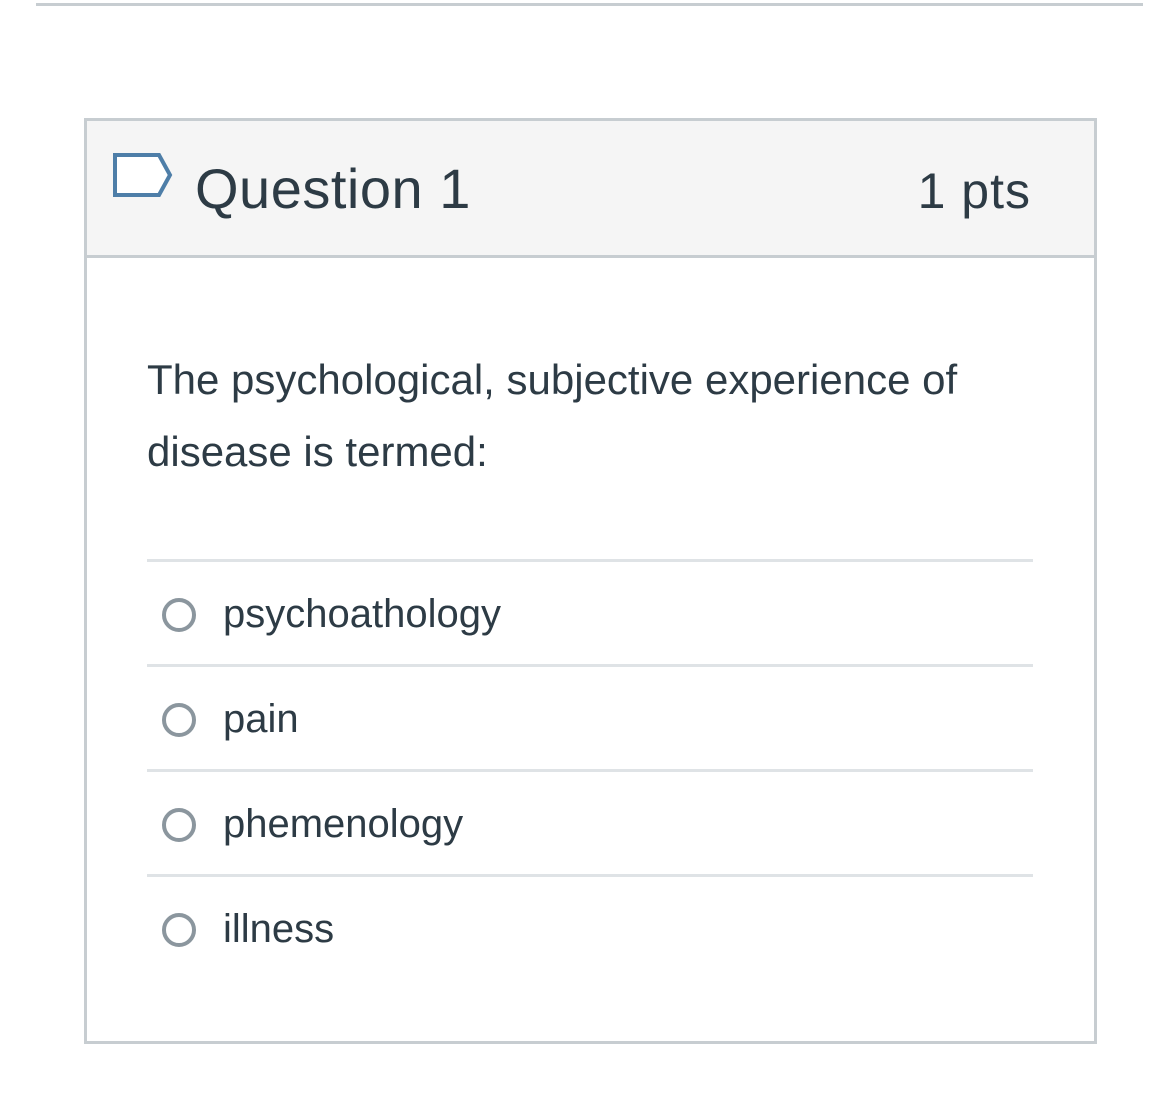 The width and height of the screenshot is (1170, 1110). I want to click on answer-label: pain, so click(261, 719).